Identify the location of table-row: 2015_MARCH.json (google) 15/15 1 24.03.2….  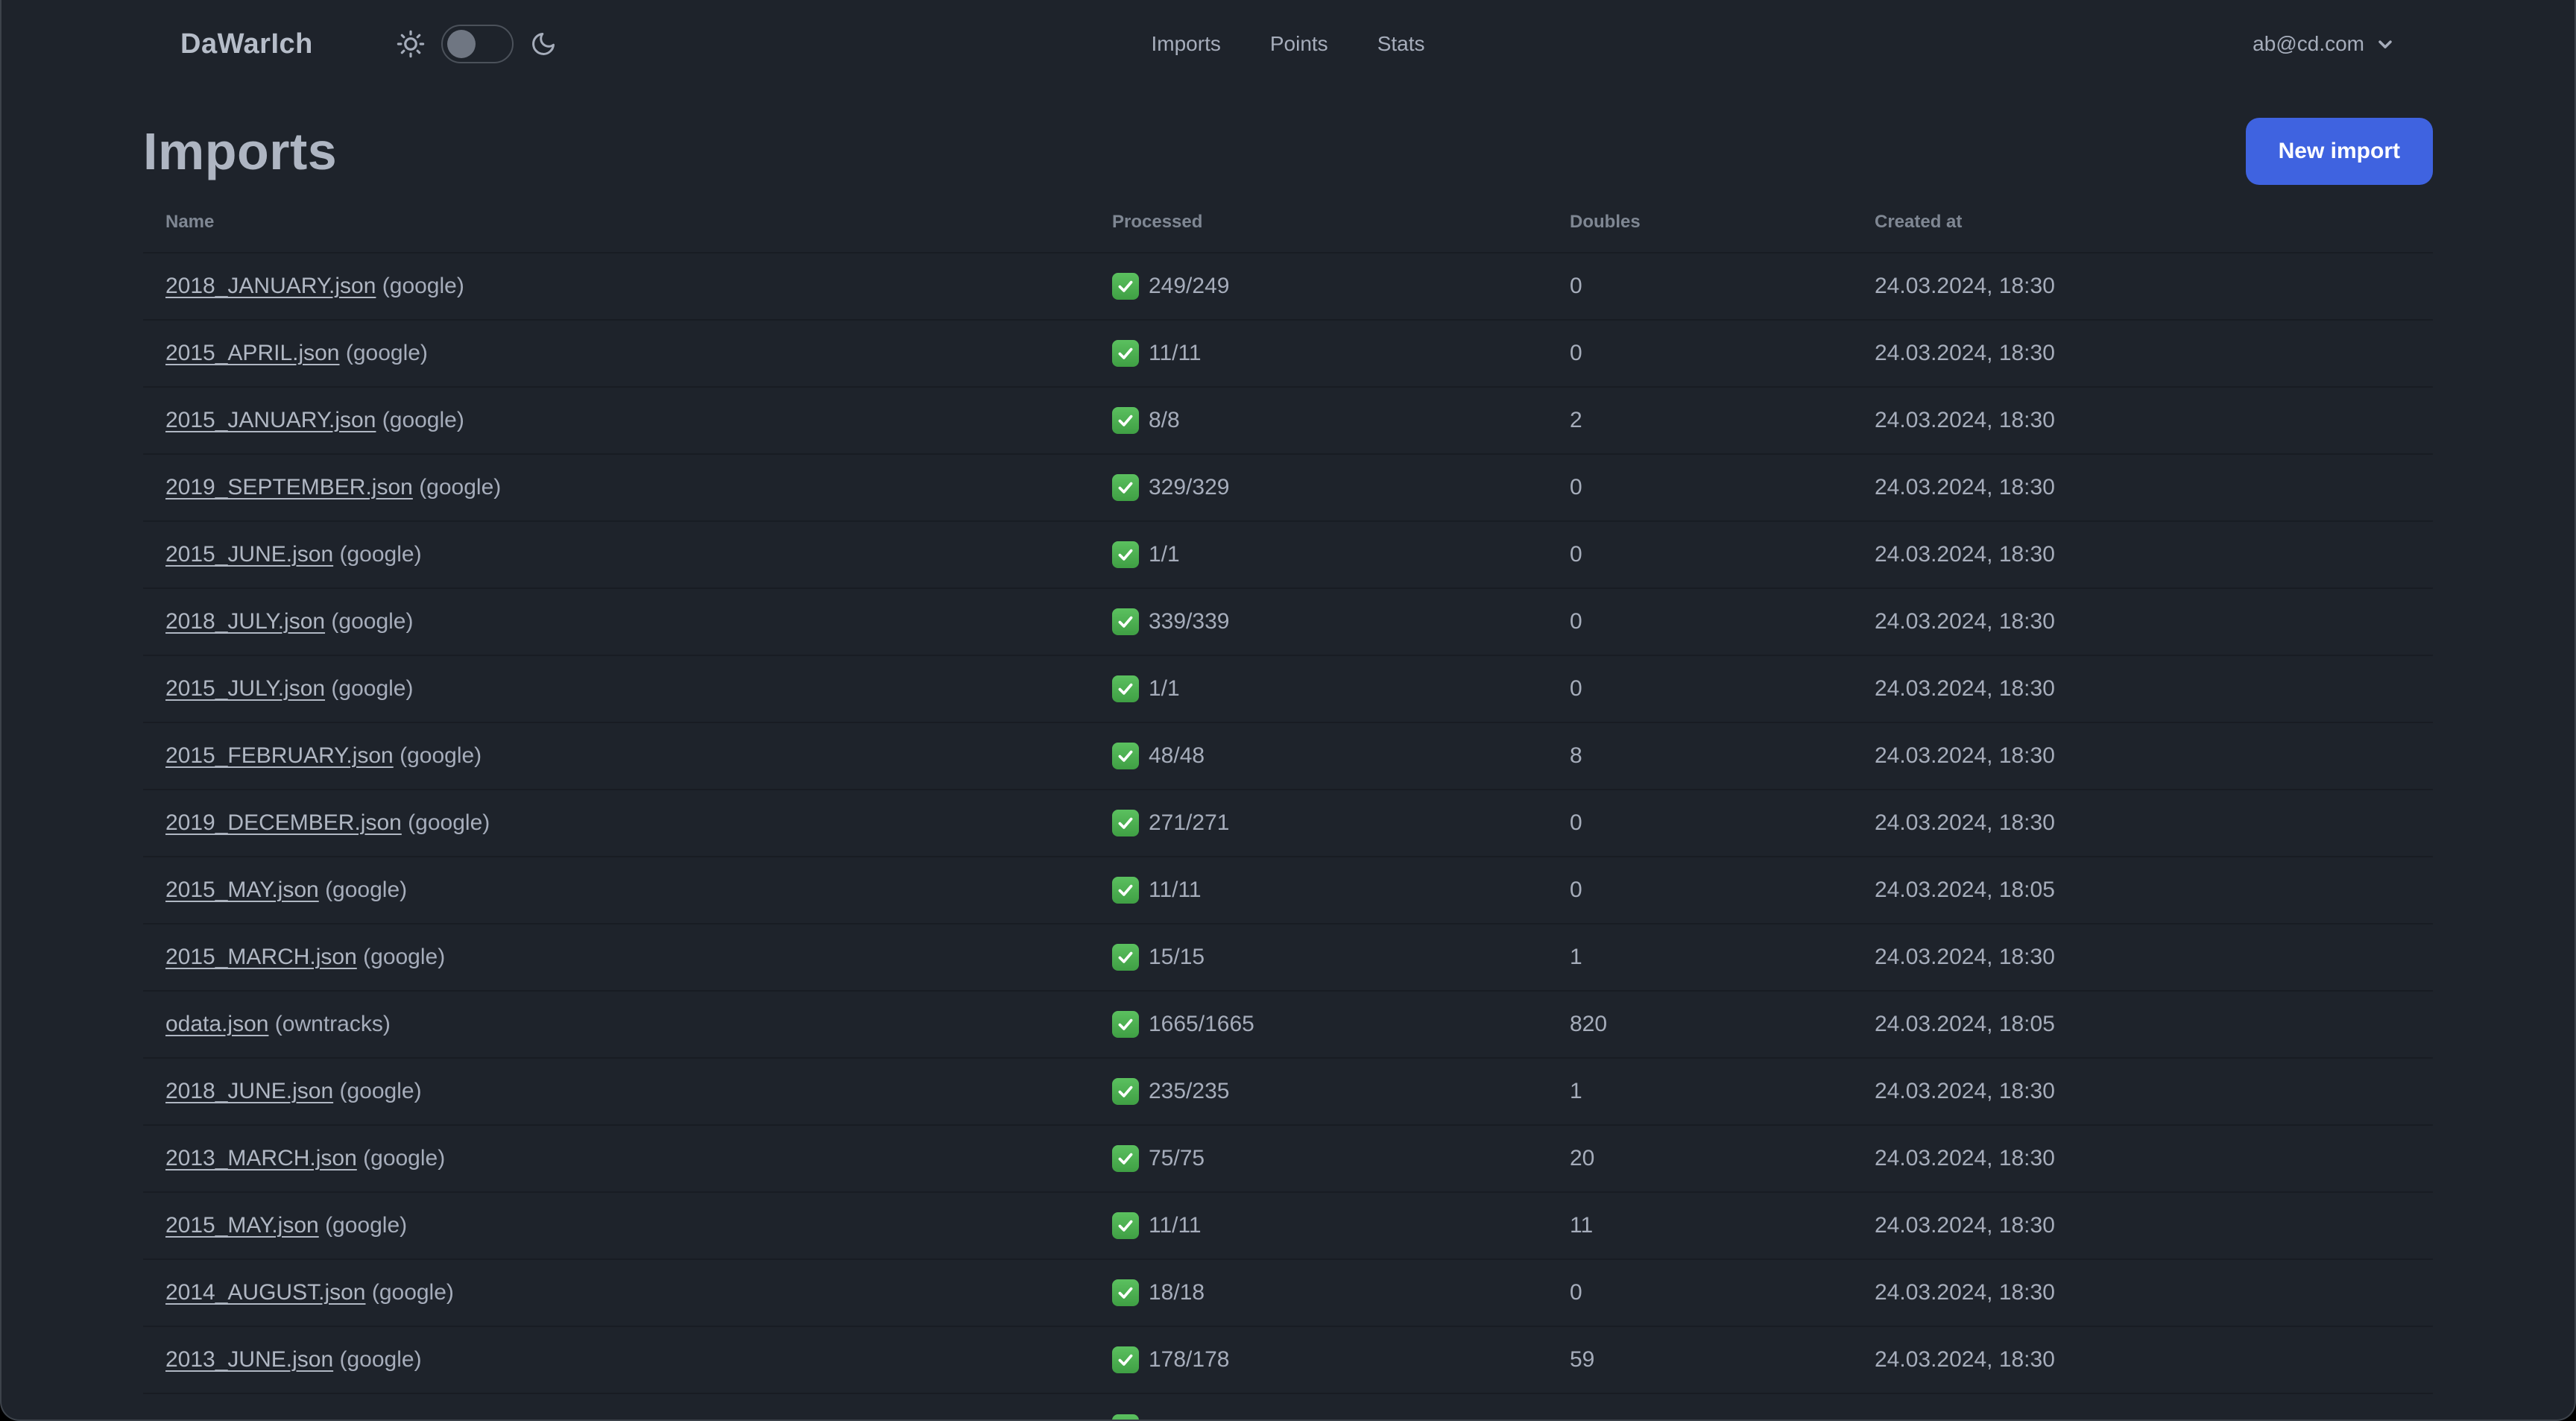
(1288, 957).